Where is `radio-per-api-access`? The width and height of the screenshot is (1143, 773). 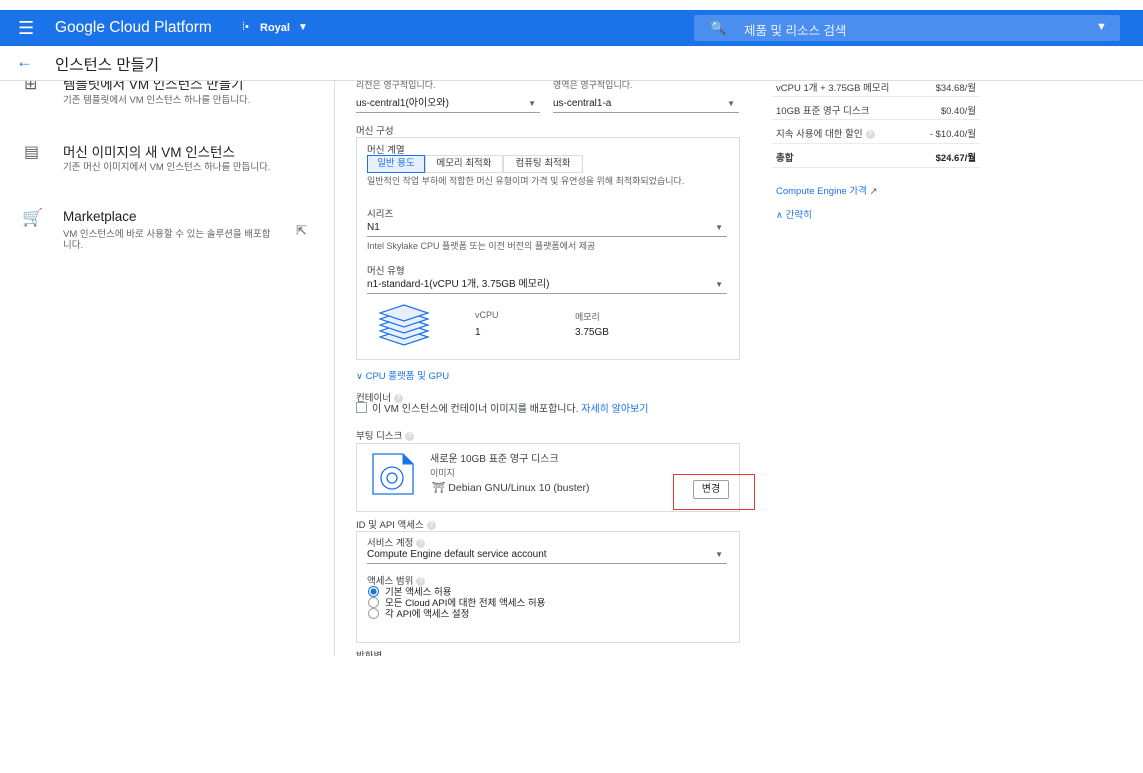
radio-per-api-access is located at coordinates (373, 613).